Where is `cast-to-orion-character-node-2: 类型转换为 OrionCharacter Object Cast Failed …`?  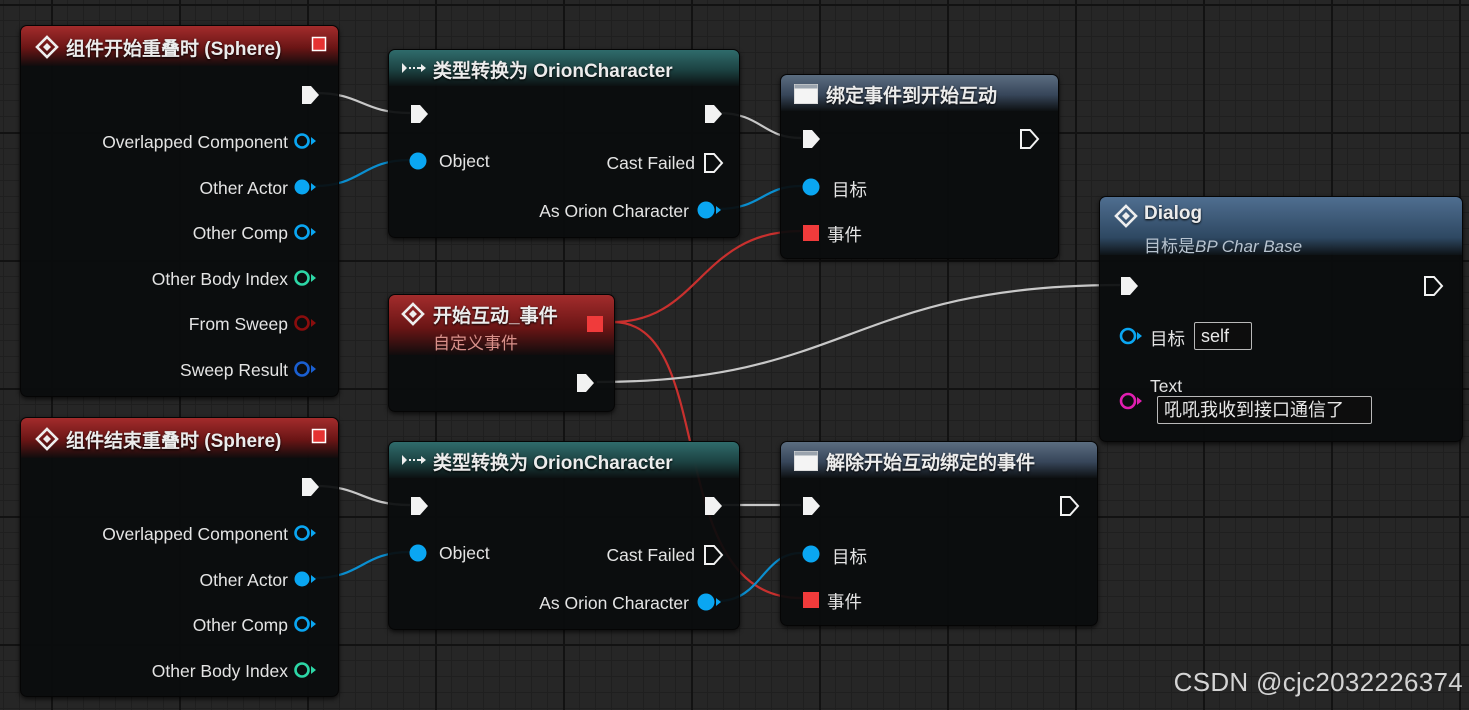 cast-to-orion-character-node-2: 类型转换为 OrionCharacter Object Cast Failed … is located at coordinates (564, 535).